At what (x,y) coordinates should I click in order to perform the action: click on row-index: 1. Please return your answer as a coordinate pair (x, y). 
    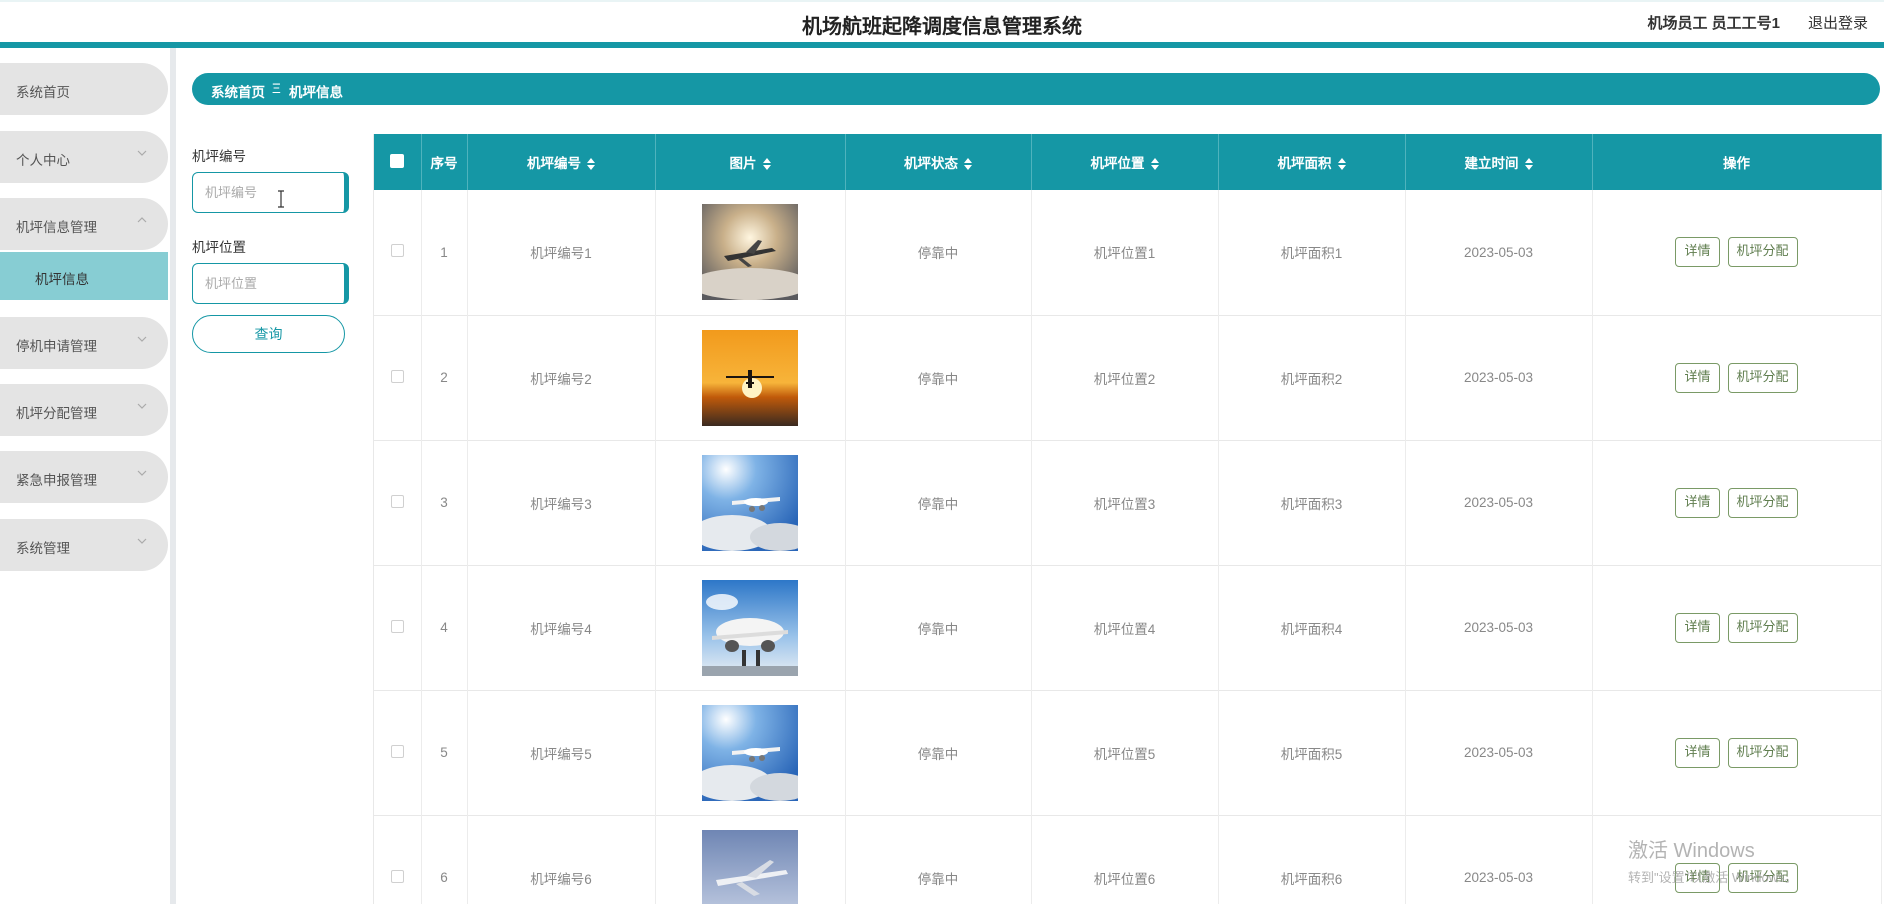
    Looking at the image, I should click on (444, 252).